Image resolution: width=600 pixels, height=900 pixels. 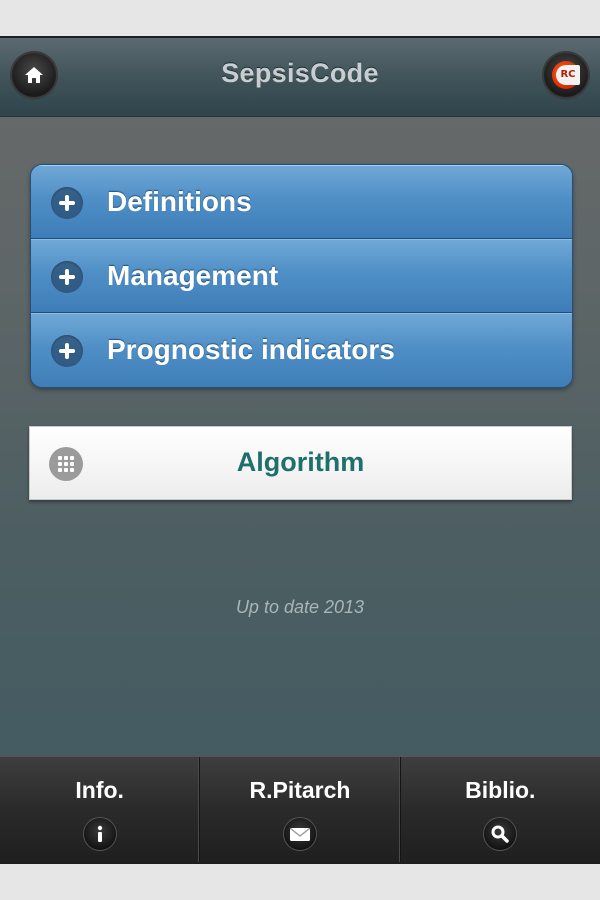 What do you see at coordinates (500, 790) in the screenshot?
I see `tab-label: Biblio.` at bounding box center [500, 790].